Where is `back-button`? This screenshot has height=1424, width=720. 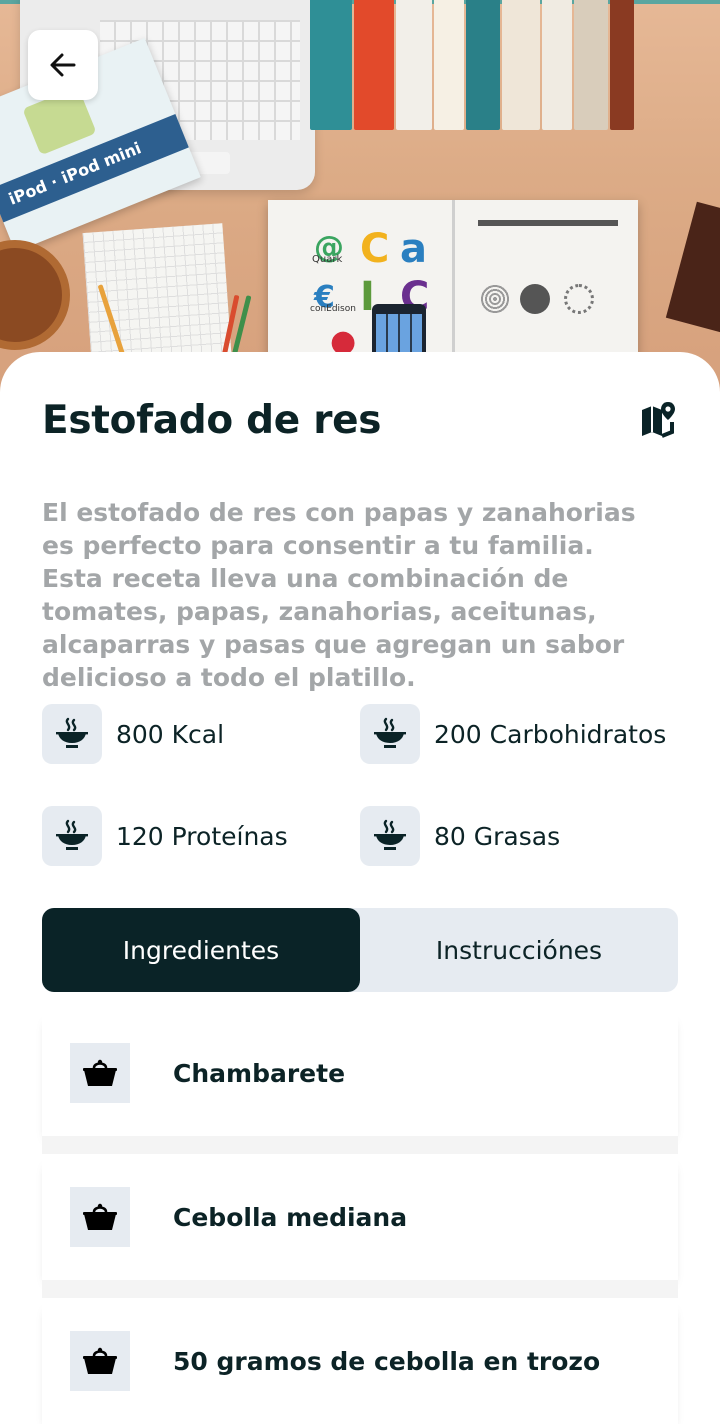 back-button is located at coordinates (63, 65).